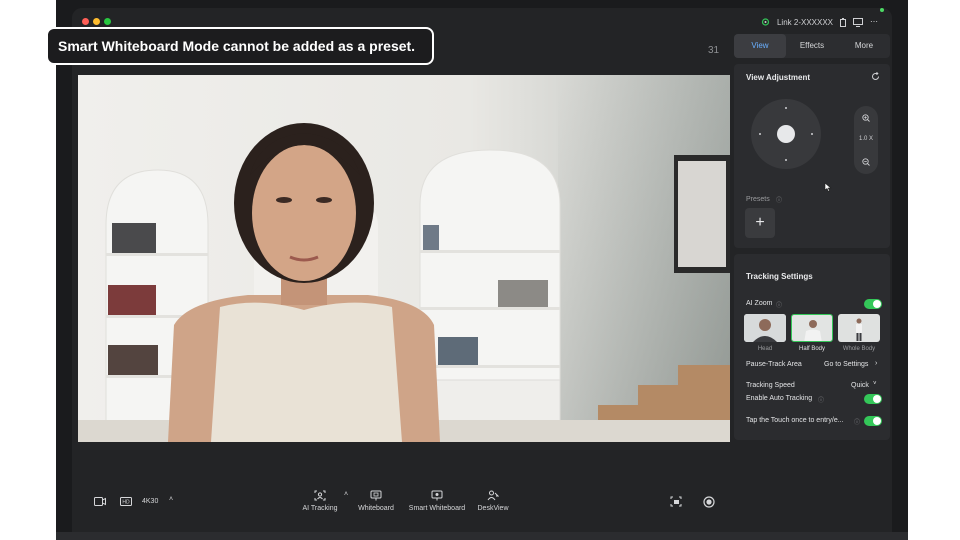 The height and width of the screenshot is (540, 960). I want to click on framing-head-thumb, so click(765, 328).